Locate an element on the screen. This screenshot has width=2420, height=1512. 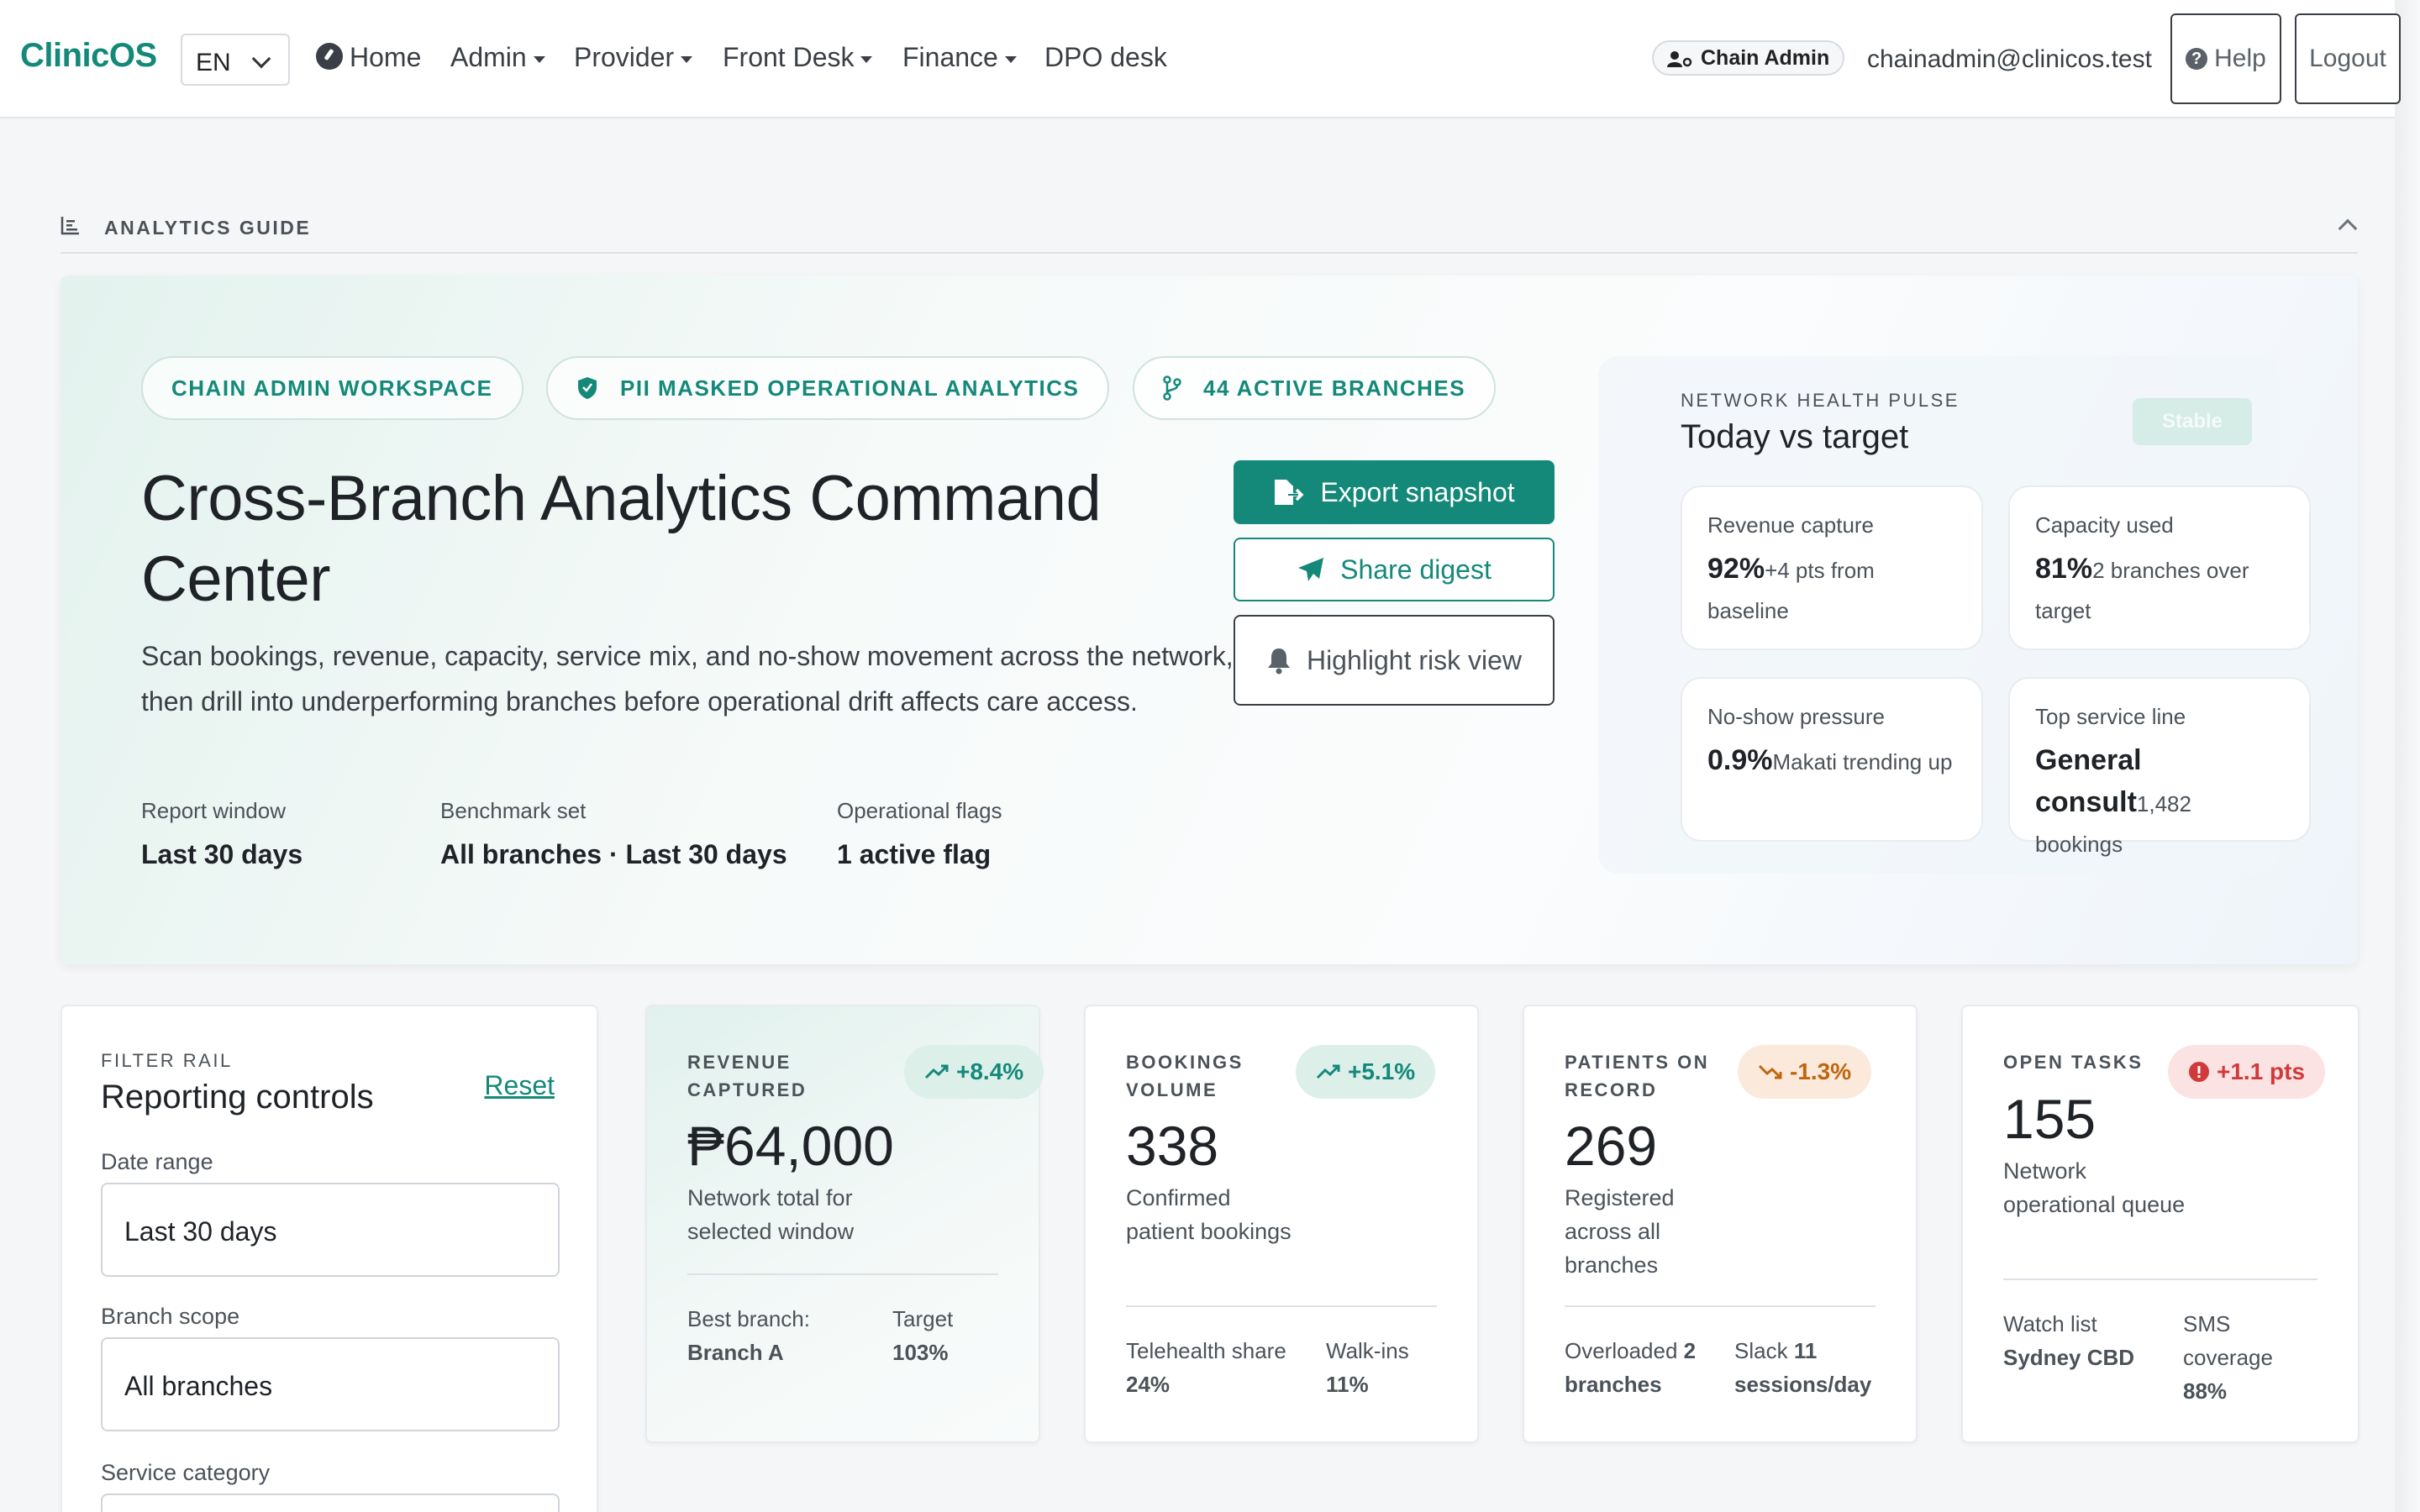
nav-dpo-desk-label: DPO desk is located at coordinates (1105, 57).